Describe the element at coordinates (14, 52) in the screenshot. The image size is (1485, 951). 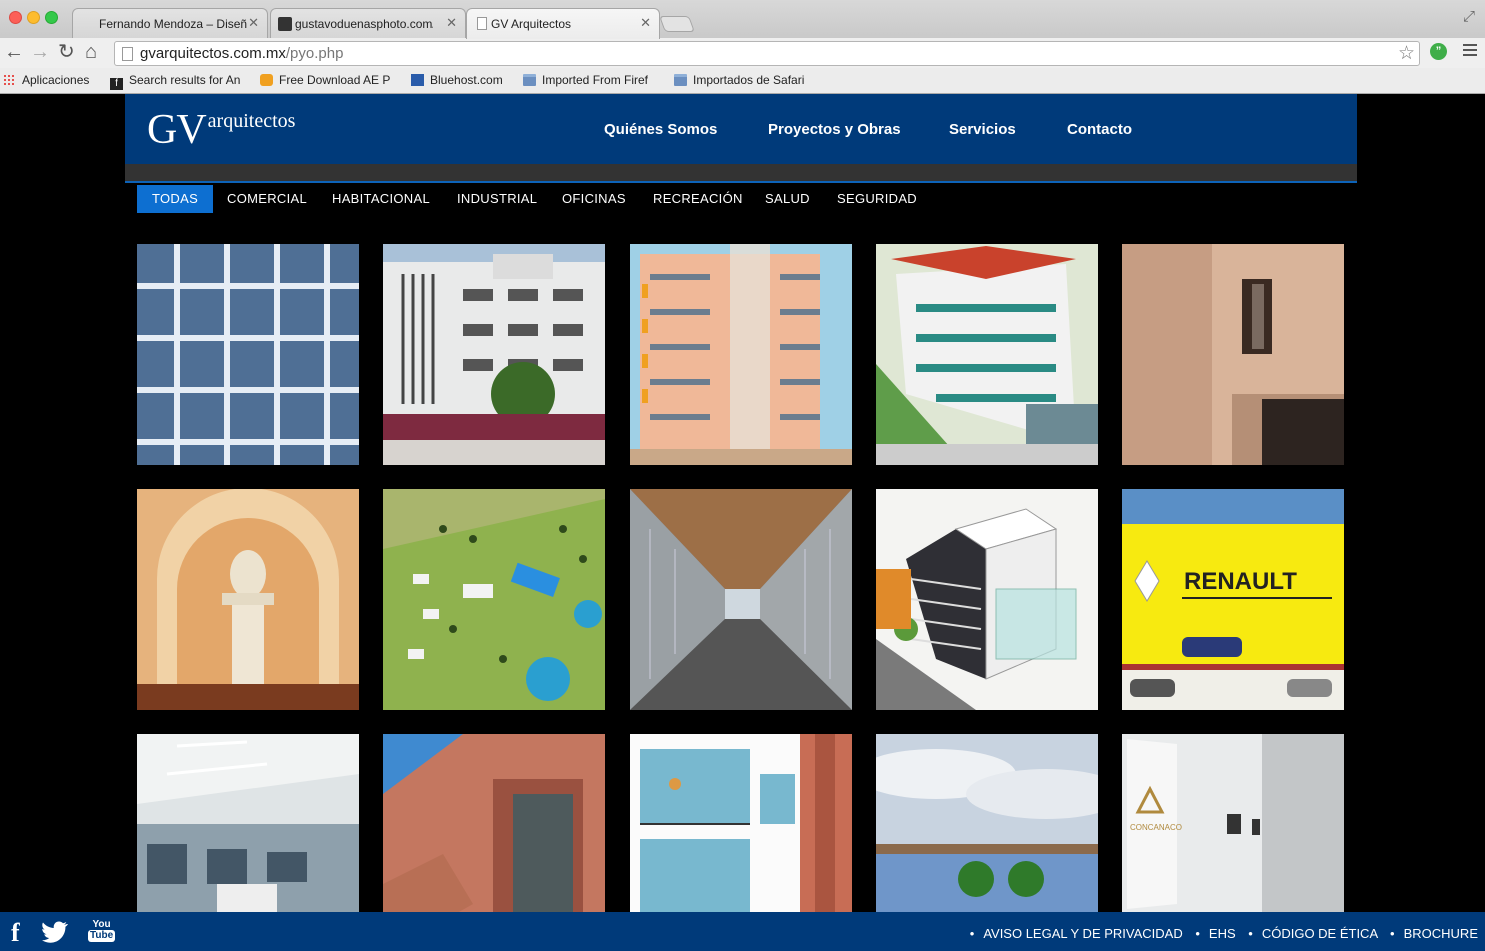
I see `back-arrow-icon: ←` at that location.